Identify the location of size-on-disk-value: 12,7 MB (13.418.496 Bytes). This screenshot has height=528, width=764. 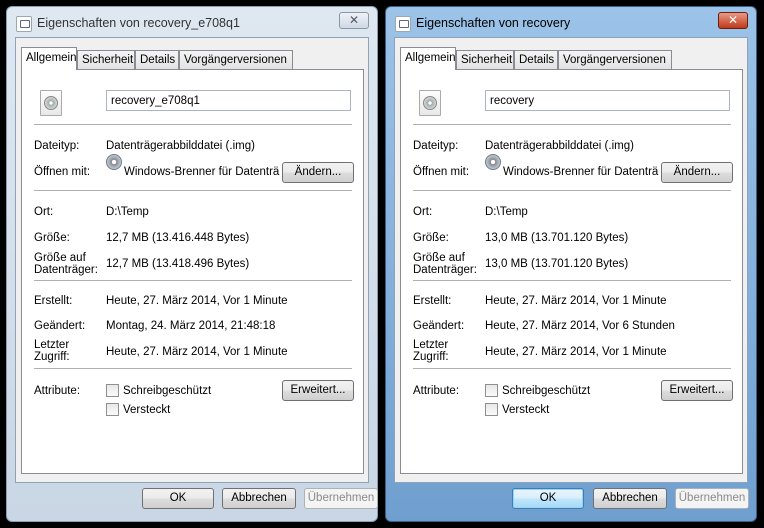
(178, 264).